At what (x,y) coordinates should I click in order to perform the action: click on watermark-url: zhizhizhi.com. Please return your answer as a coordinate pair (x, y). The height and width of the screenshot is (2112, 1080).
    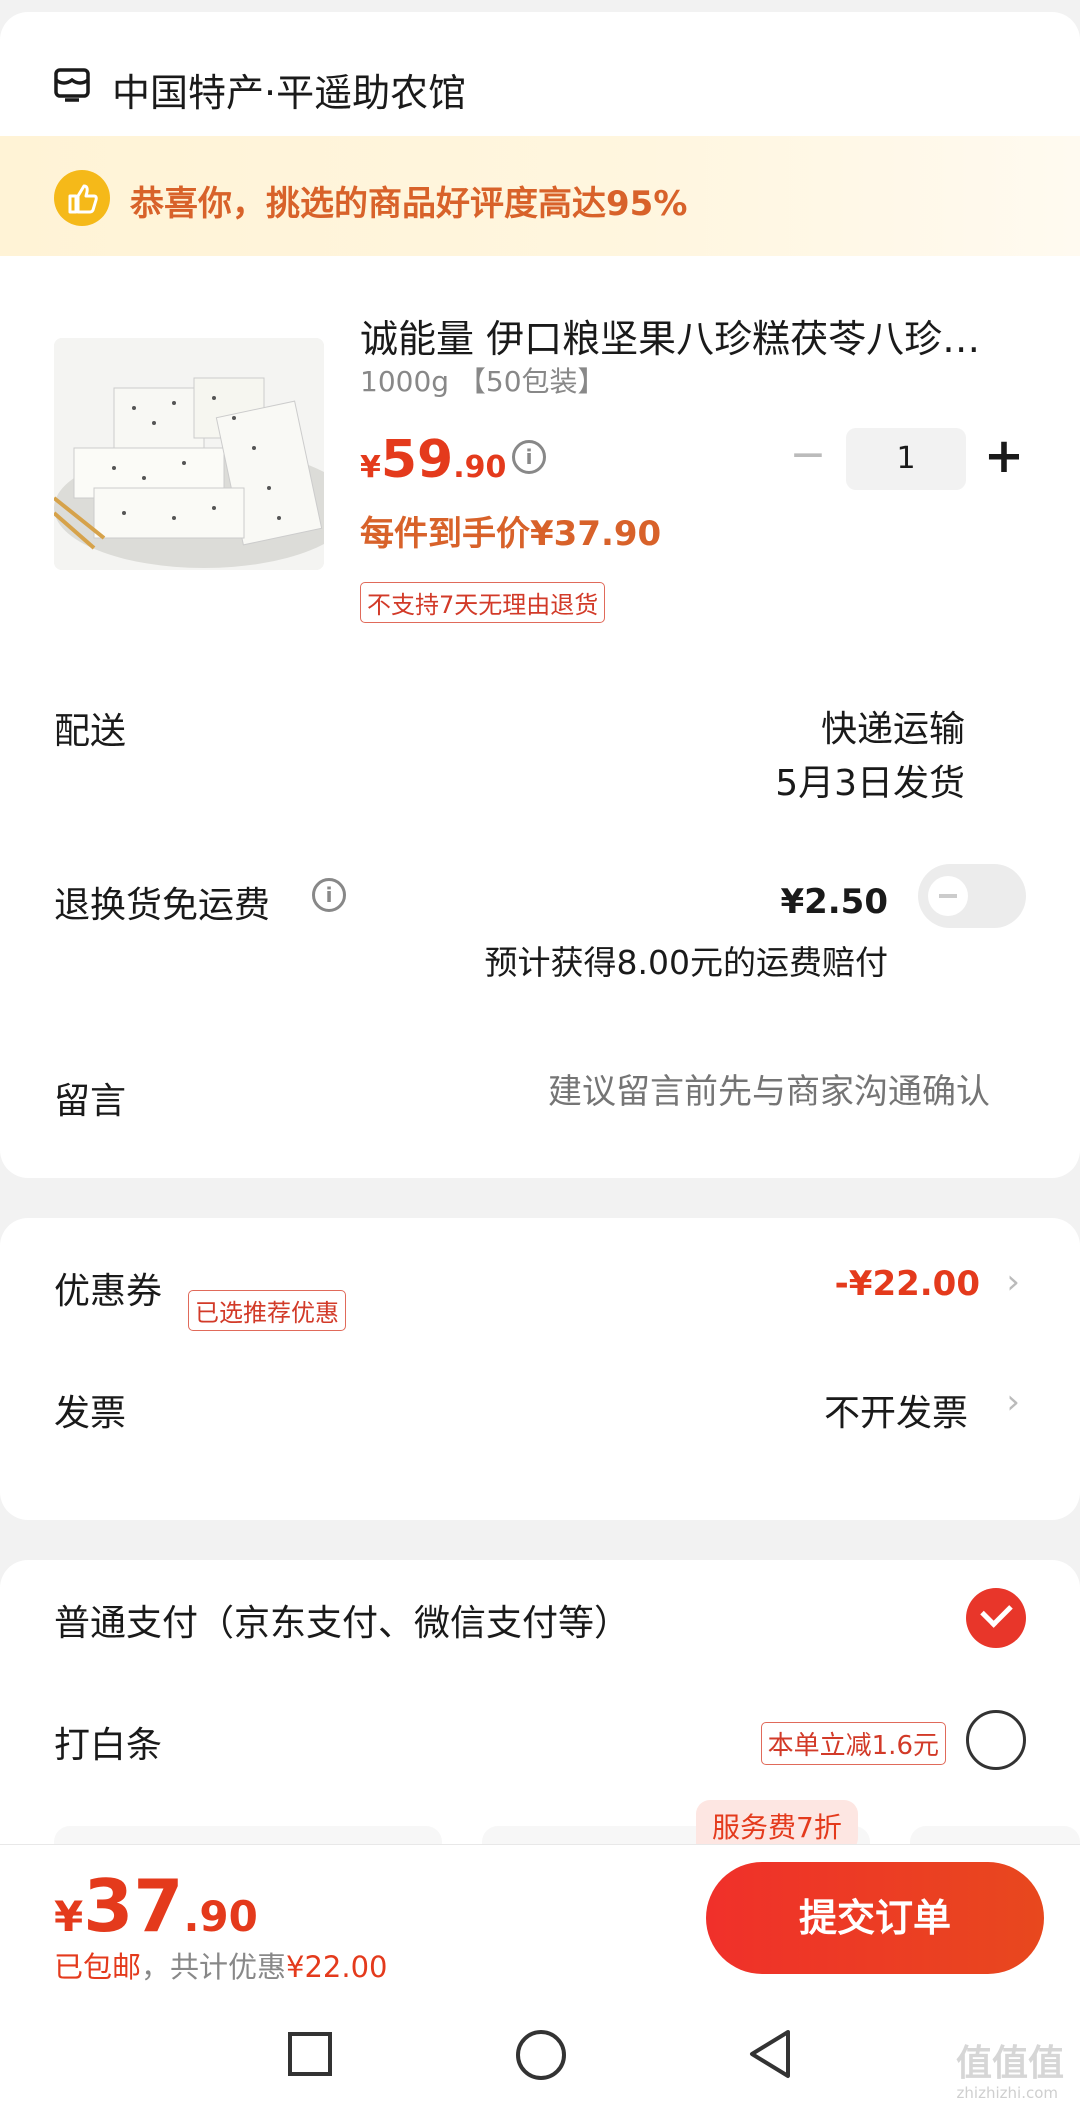
    Looking at the image, I should click on (1007, 2093).